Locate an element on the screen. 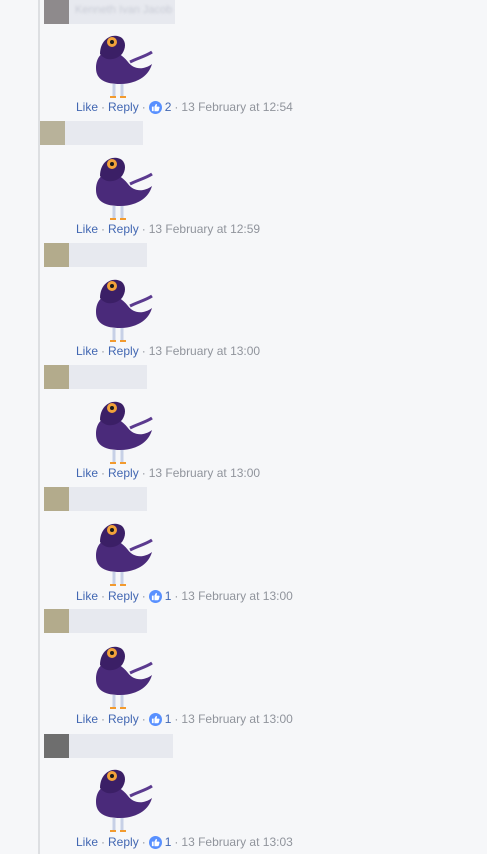 This screenshot has height=854, width=487. reaction-count: 2 is located at coordinates (160, 107).